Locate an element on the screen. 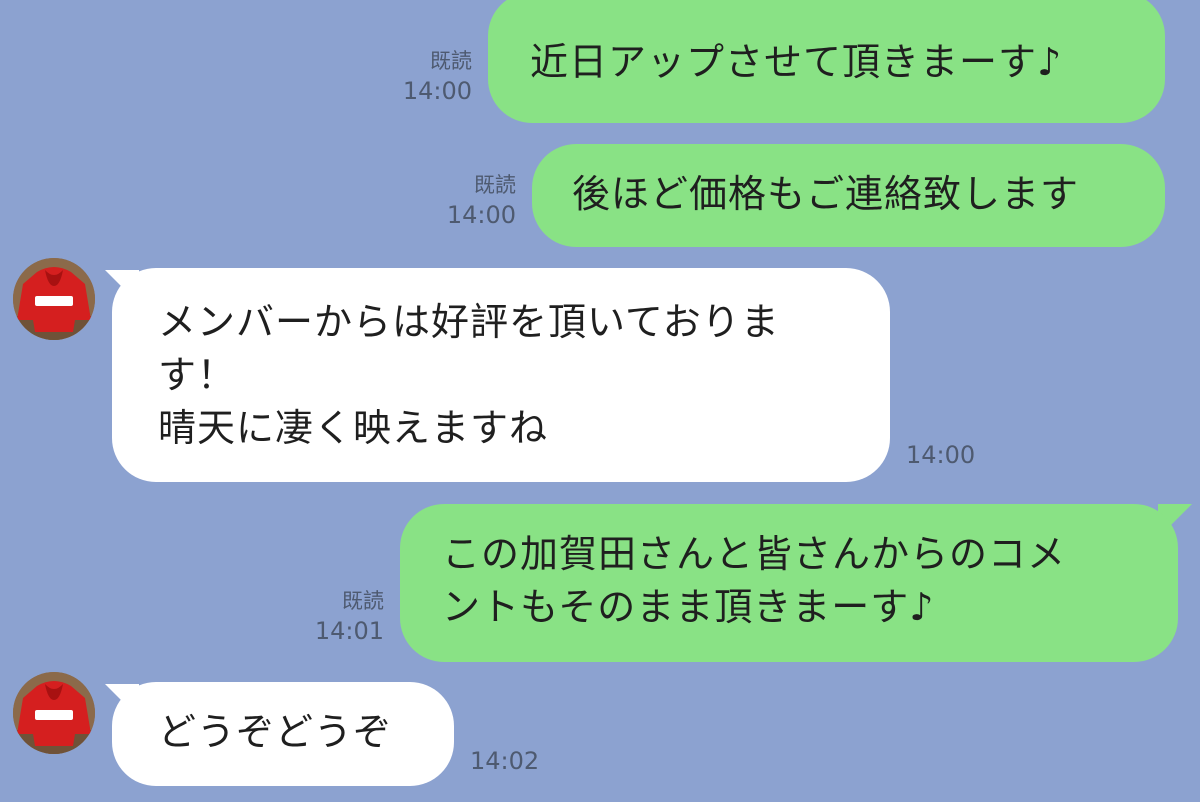  message-line: メンバーからは好評を頂いておりま is located at coordinates (469, 322).